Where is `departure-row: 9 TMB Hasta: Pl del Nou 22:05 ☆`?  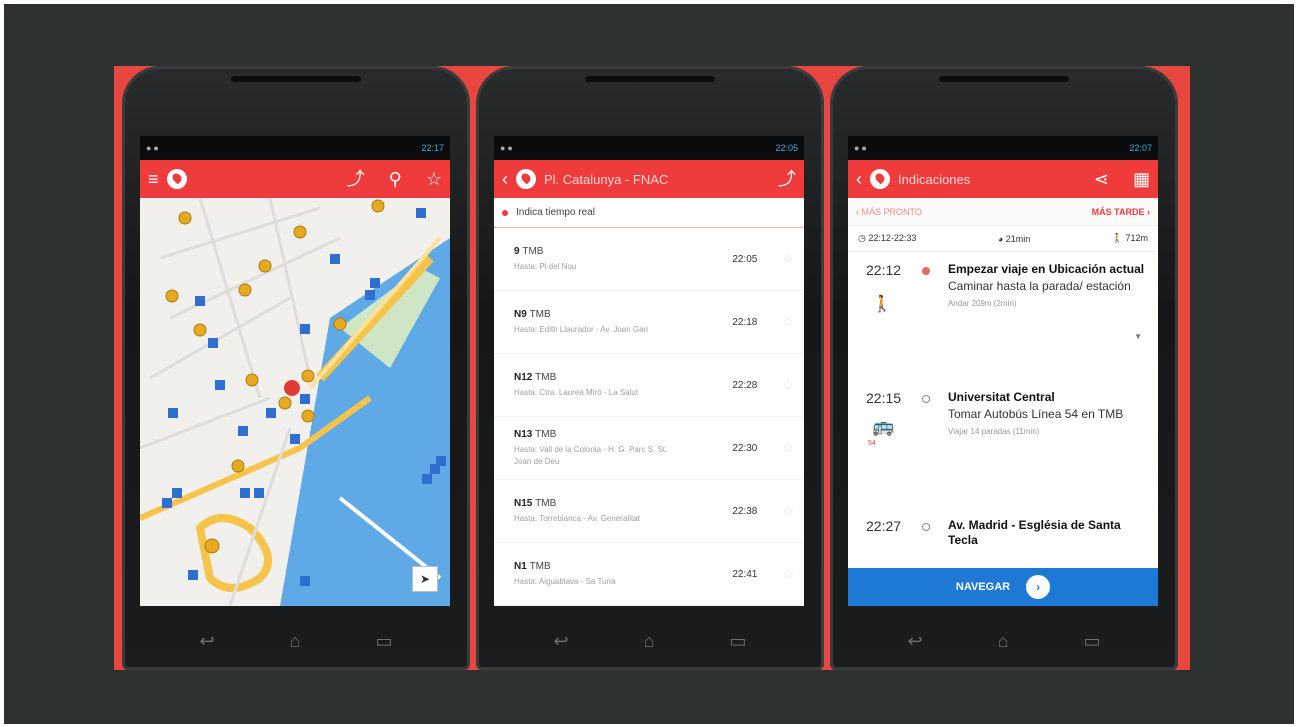
departure-row: 9 TMB Hasta: Pl del Nou 22:05 ☆ is located at coordinates (649, 259).